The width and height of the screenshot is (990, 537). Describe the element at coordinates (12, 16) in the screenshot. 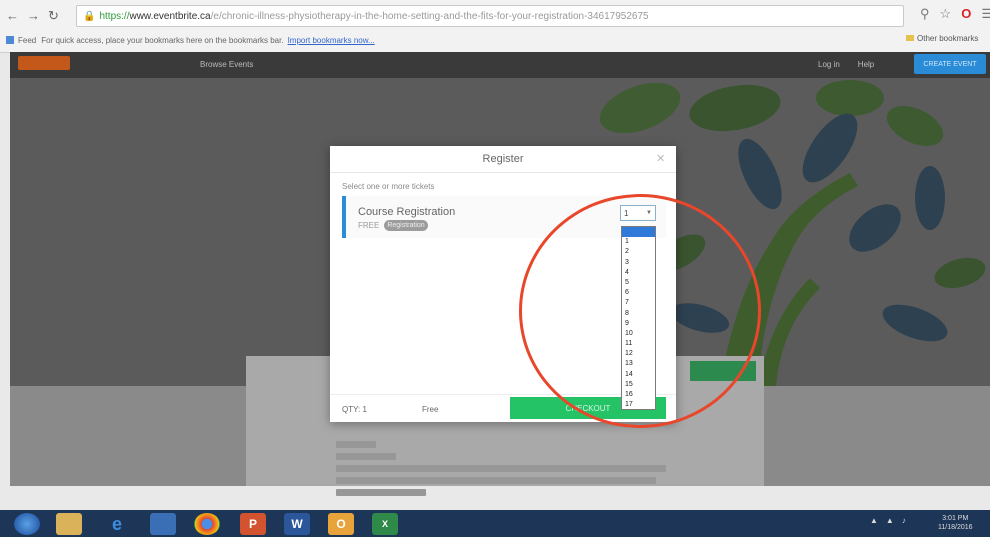

I see `back-arrow-icon: ←` at that location.